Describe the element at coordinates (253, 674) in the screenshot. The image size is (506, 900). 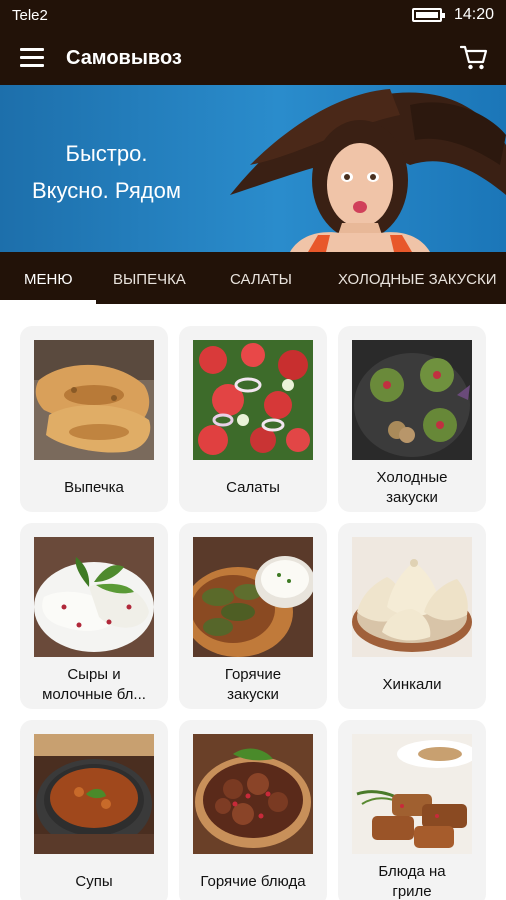
I see `category-label-line: Горячие` at that location.